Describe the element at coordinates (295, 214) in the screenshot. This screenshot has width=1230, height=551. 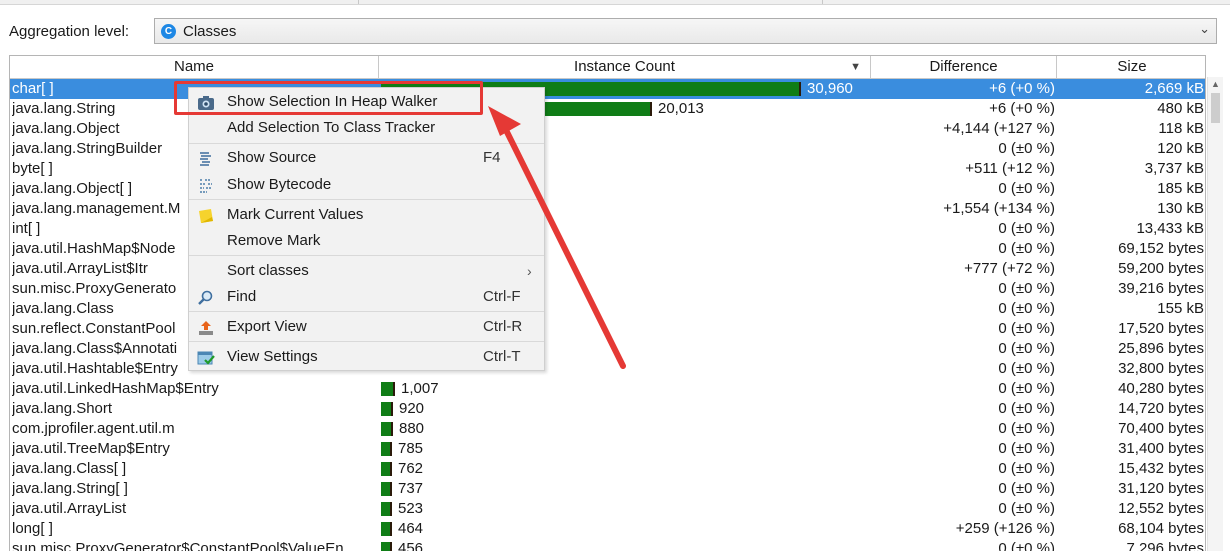
I see `menu-item-label: Mark Current Values` at that location.